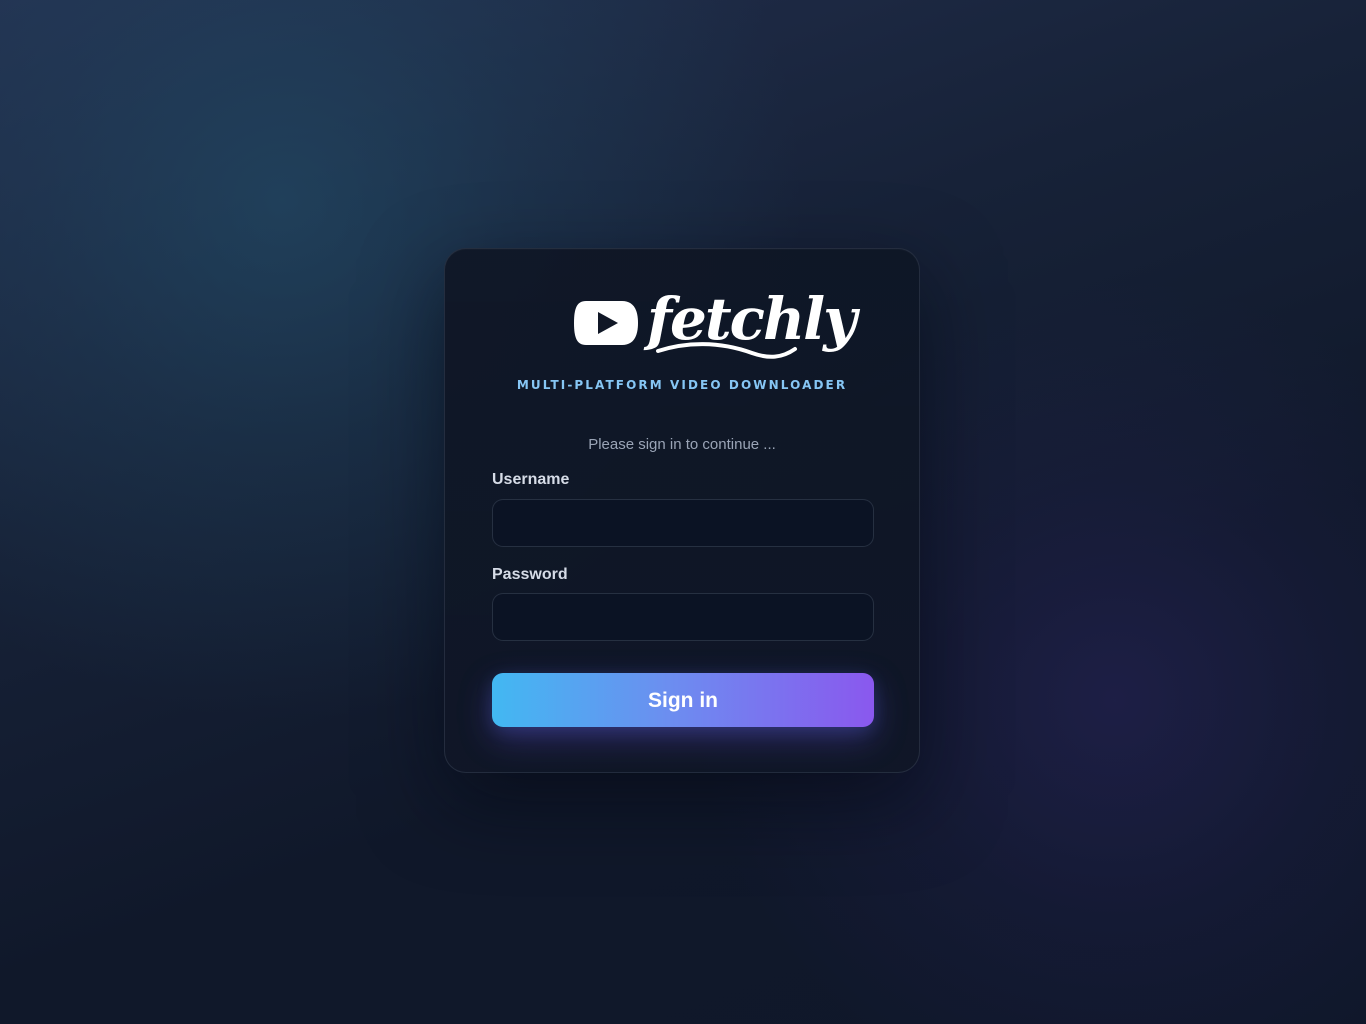 The height and width of the screenshot is (1024, 1366). What do you see at coordinates (683, 617) in the screenshot?
I see `password-input` at bounding box center [683, 617].